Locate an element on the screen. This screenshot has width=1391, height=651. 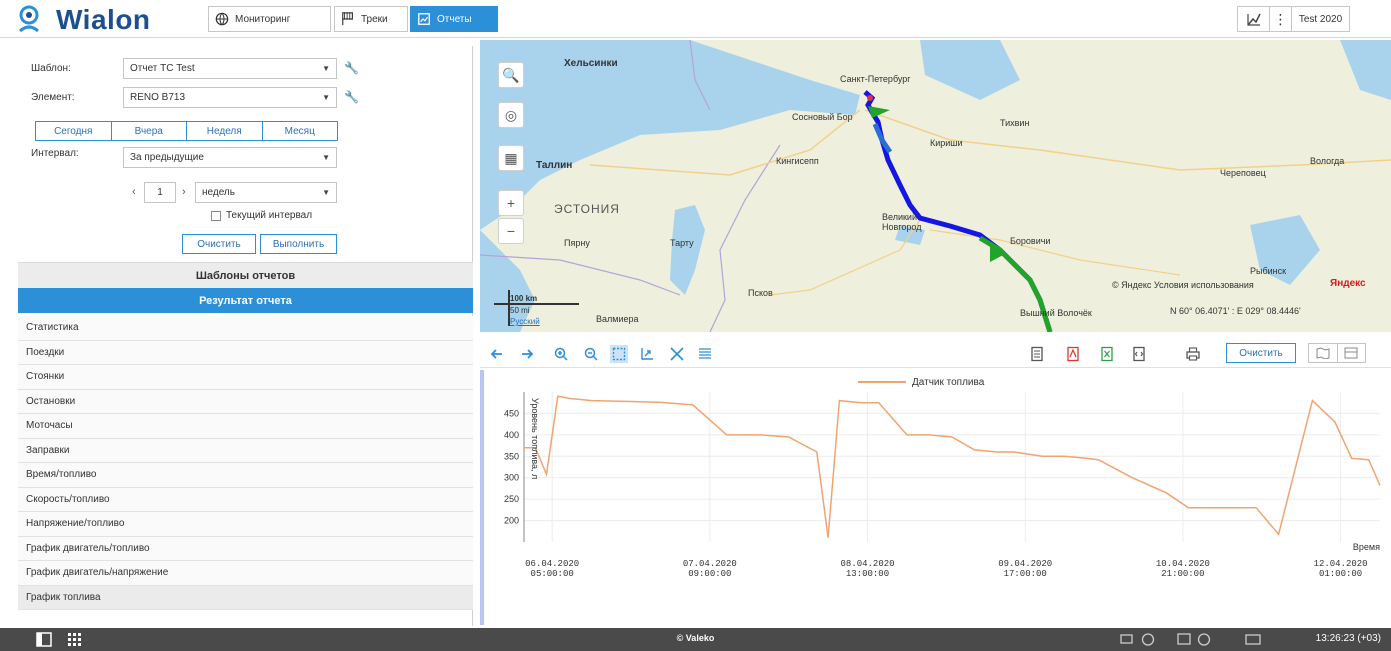
notifications-icon is located at coordinates (1148, 639).